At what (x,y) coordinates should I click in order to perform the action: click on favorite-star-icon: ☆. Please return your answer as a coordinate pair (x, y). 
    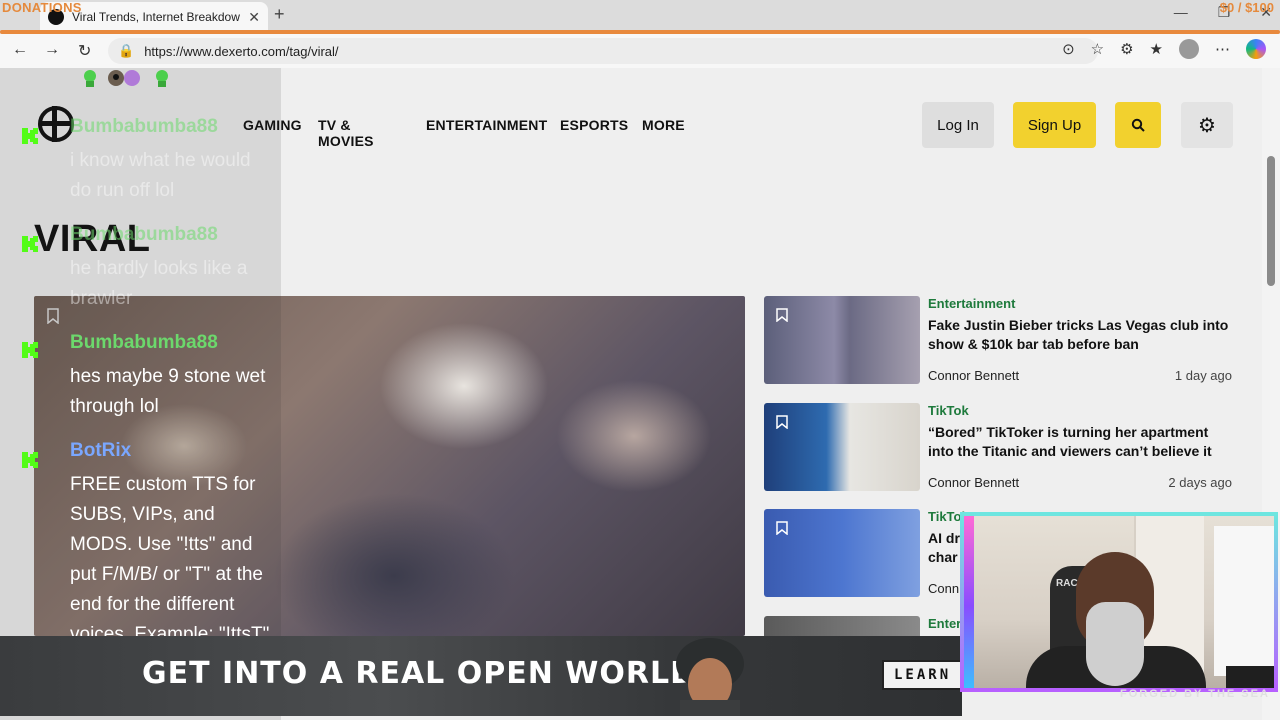
    Looking at the image, I should click on (1097, 49).